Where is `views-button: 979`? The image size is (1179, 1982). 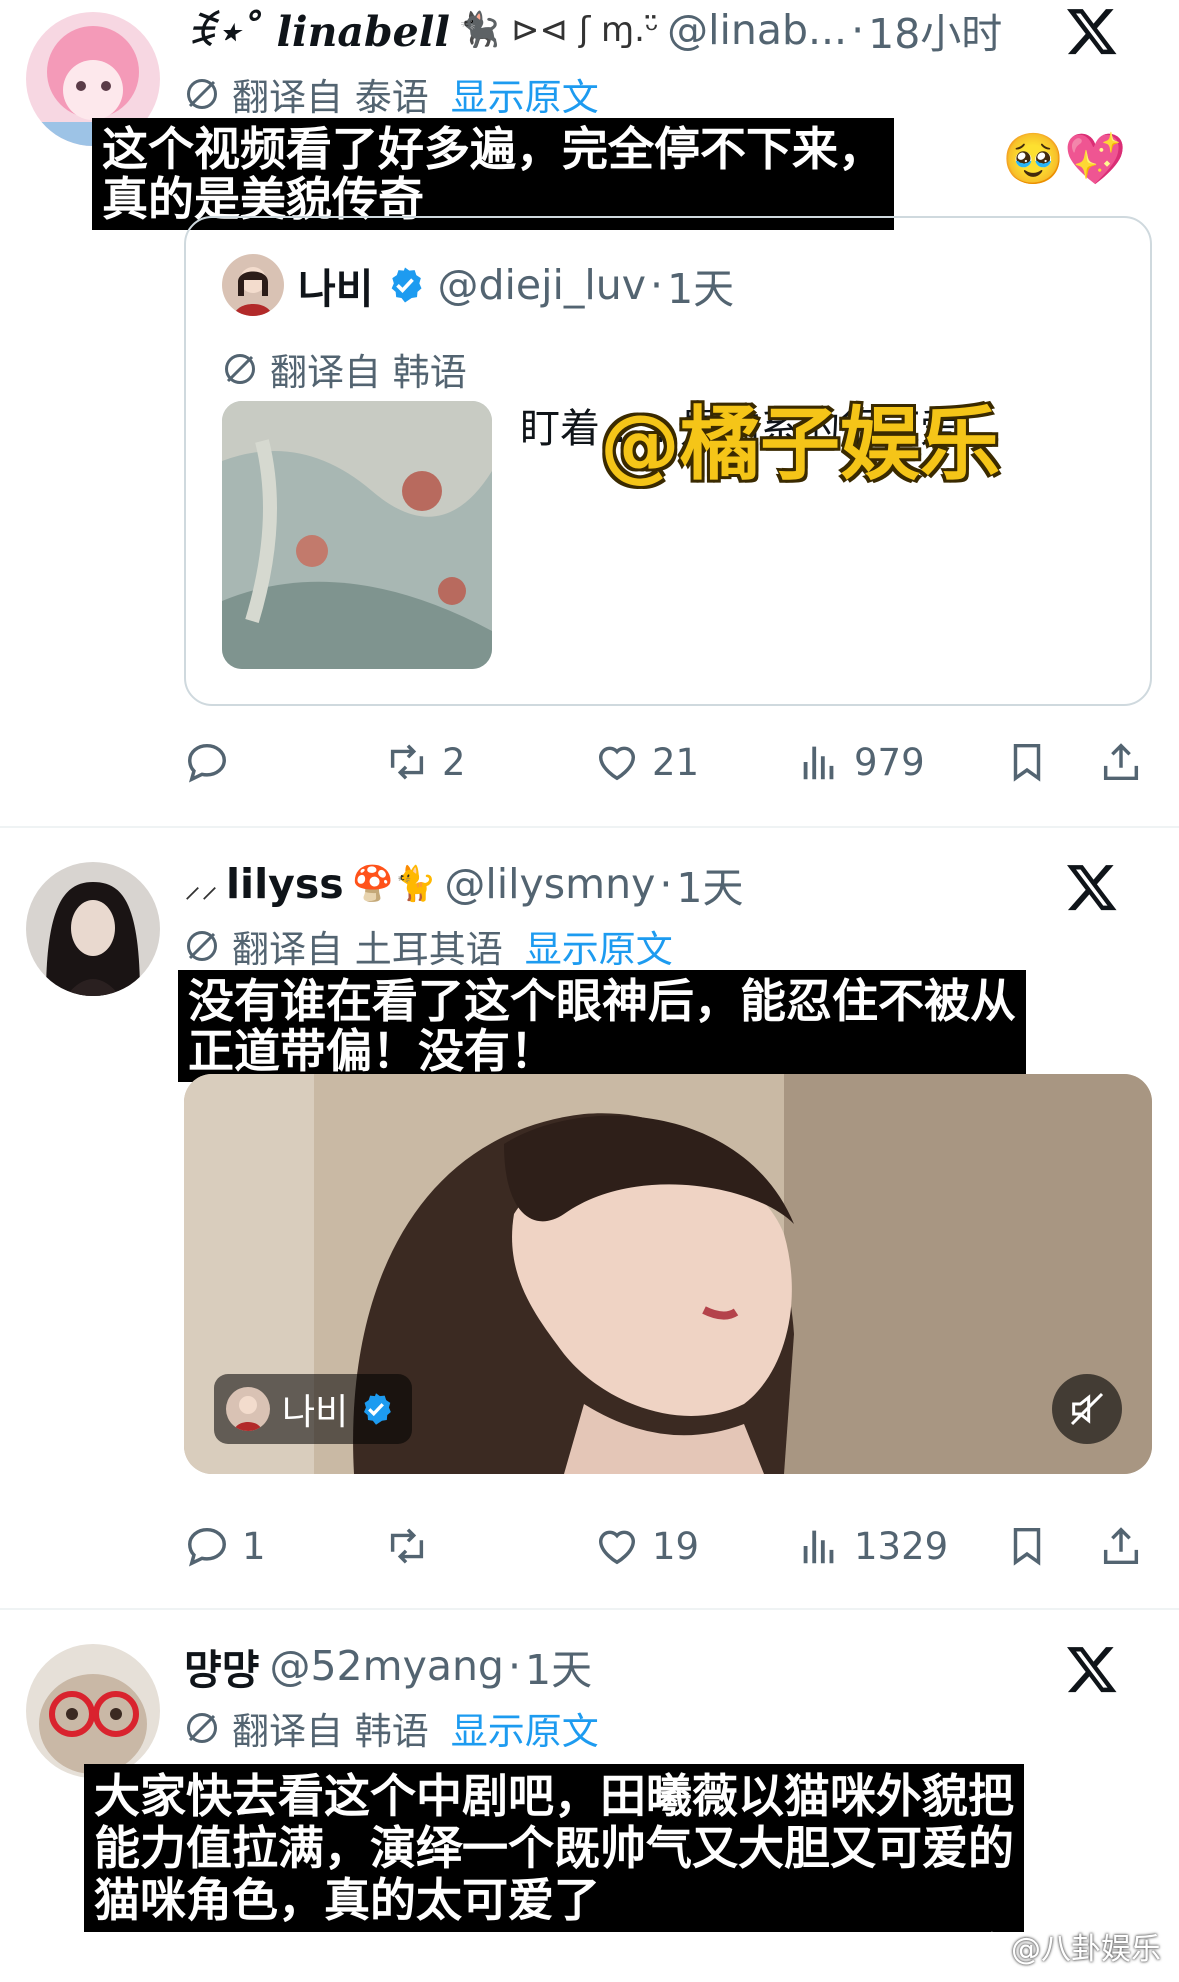
views-button: 979 is located at coordinates (860, 762).